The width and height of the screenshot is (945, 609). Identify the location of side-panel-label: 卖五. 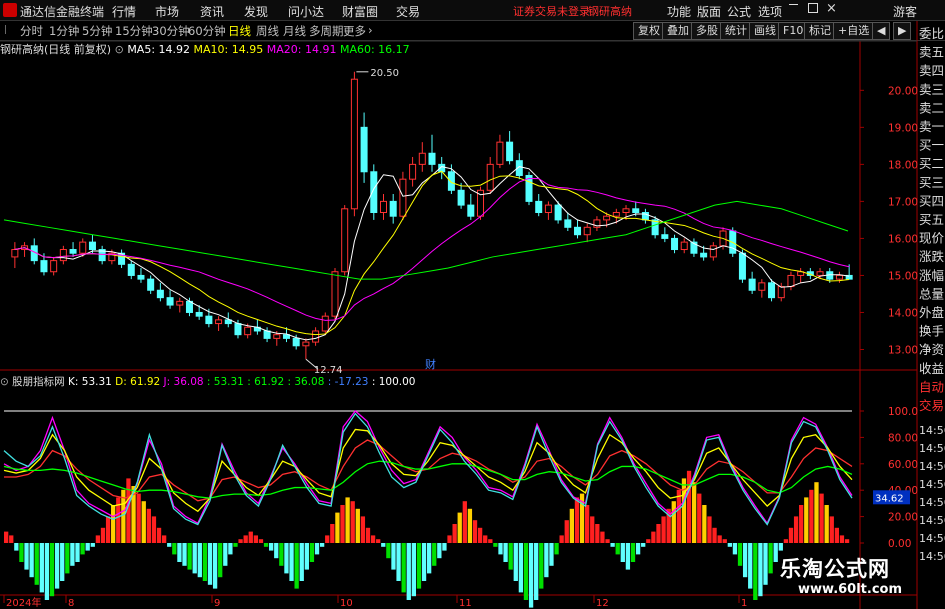
(931, 52).